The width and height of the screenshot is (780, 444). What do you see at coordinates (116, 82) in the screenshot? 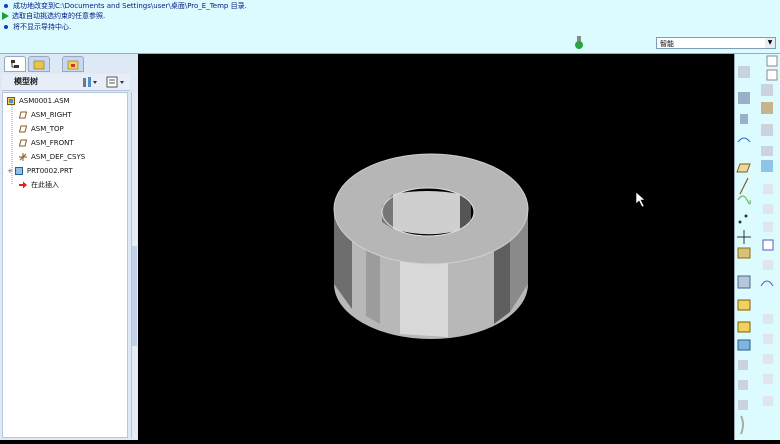
I see `show-icon` at bounding box center [116, 82].